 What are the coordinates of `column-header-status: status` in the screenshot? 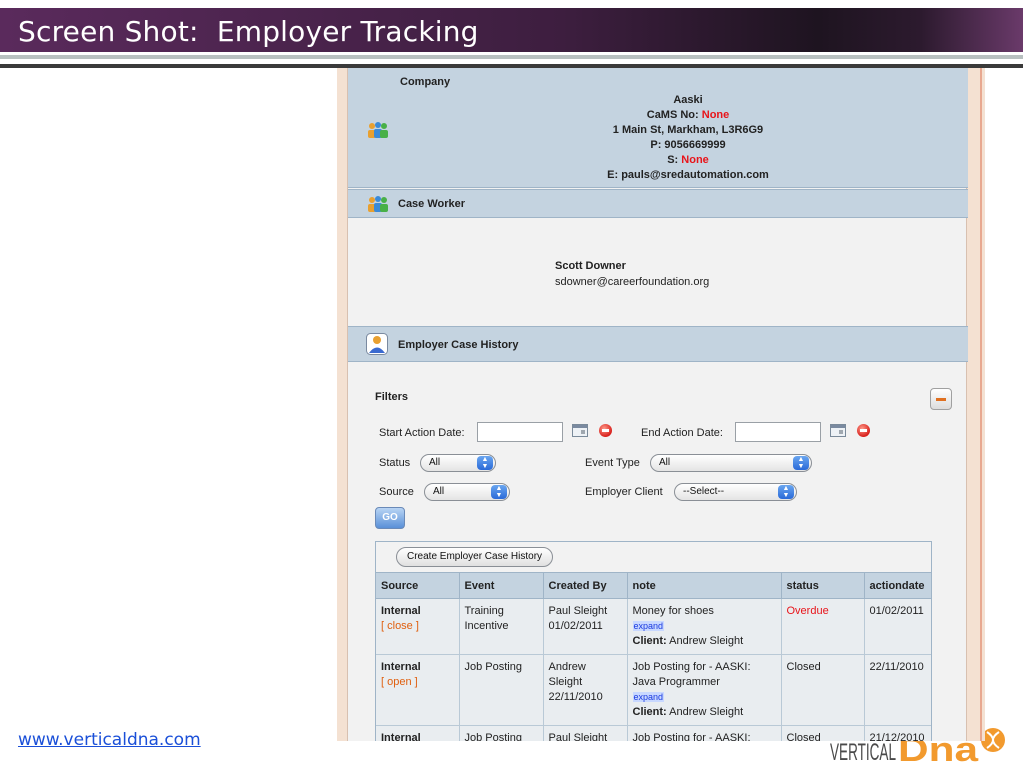 It's located at (822, 585).